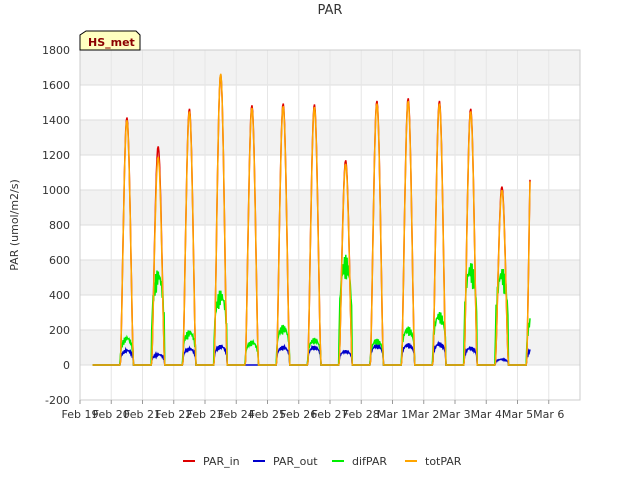 The image size is (640, 480). What do you see at coordinates (443, 461) in the screenshot?
I see `legend-label: totPAR` at bounding box center [443, 461].